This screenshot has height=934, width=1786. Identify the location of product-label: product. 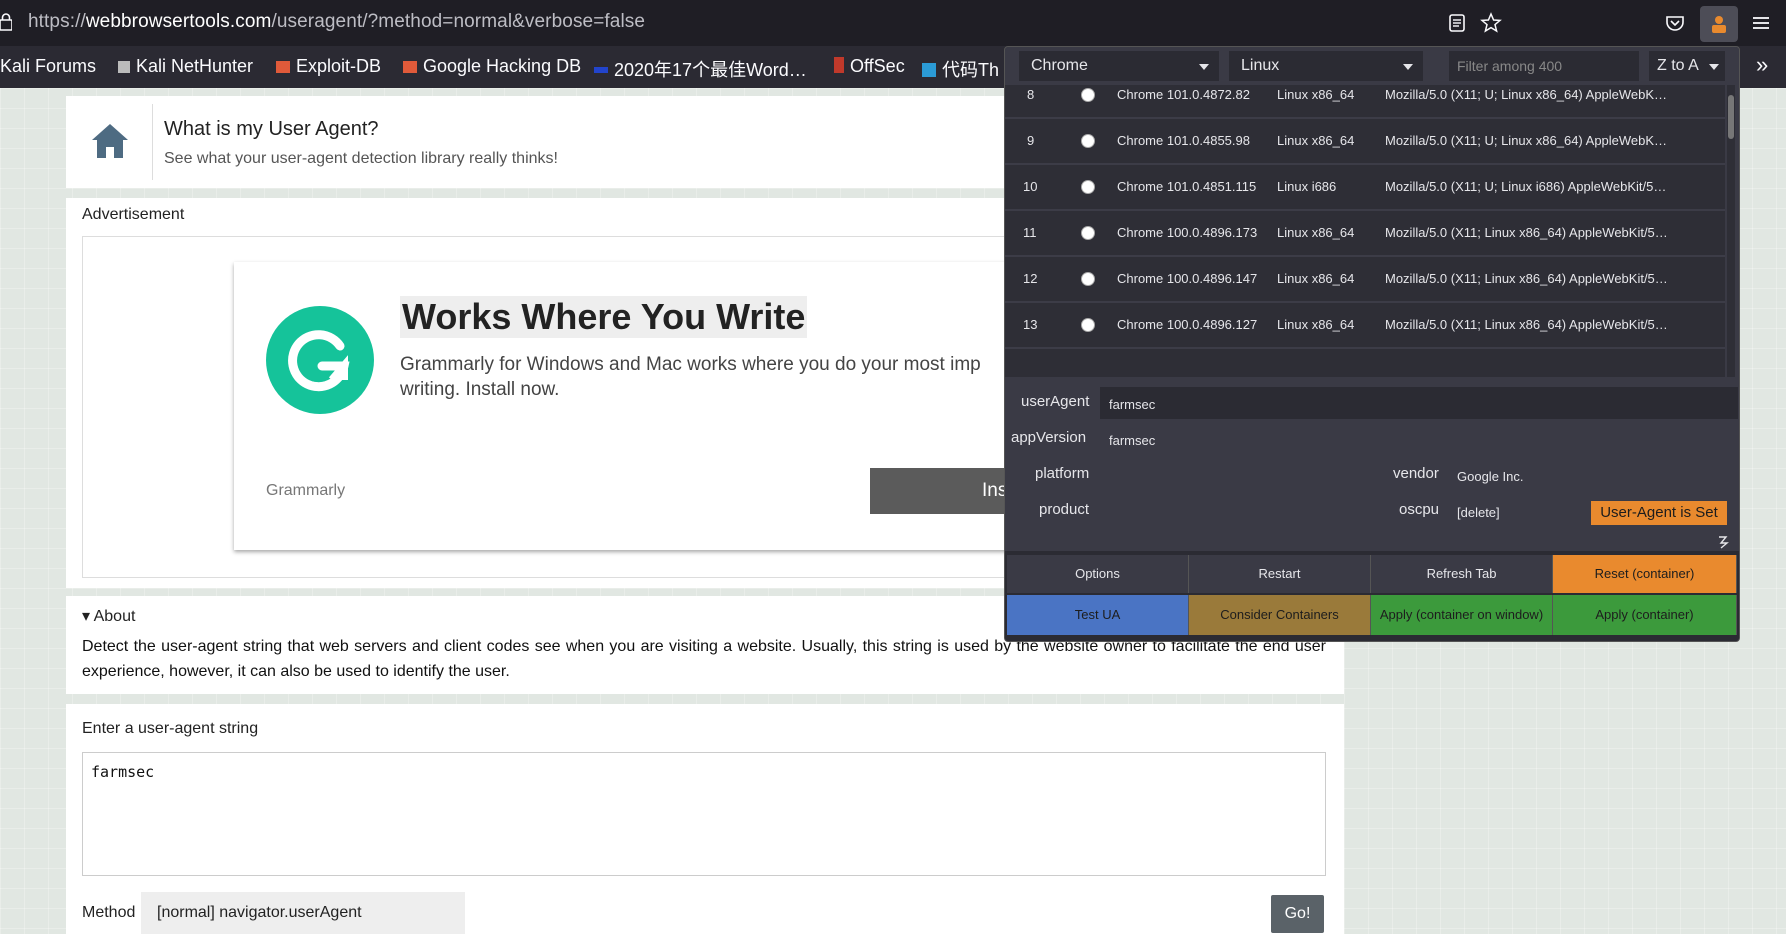
(1064, 509).